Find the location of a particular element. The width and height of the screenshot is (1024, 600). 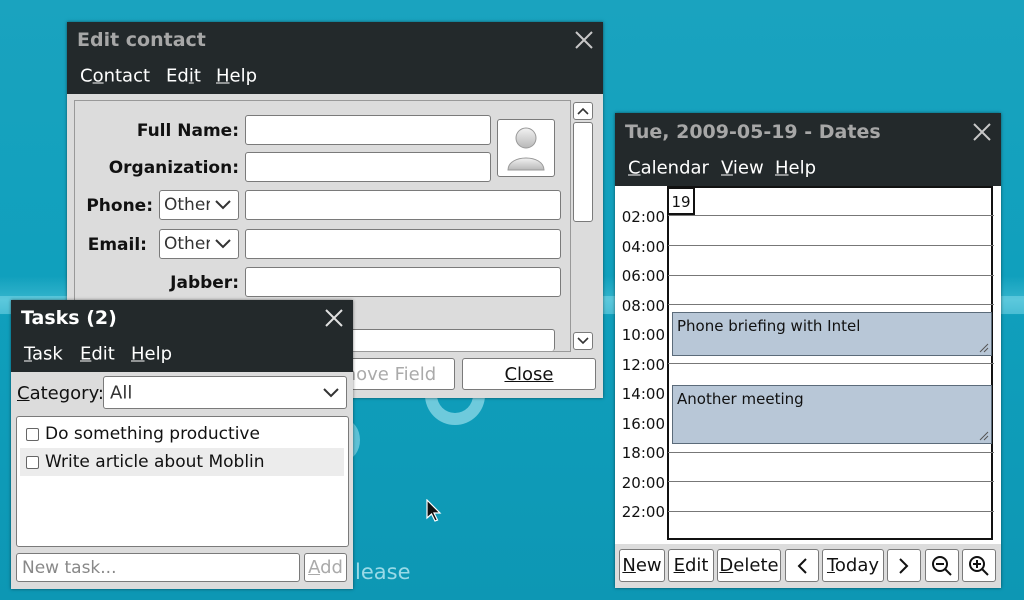

category-label: Category: is located at coordinates (60, 393).